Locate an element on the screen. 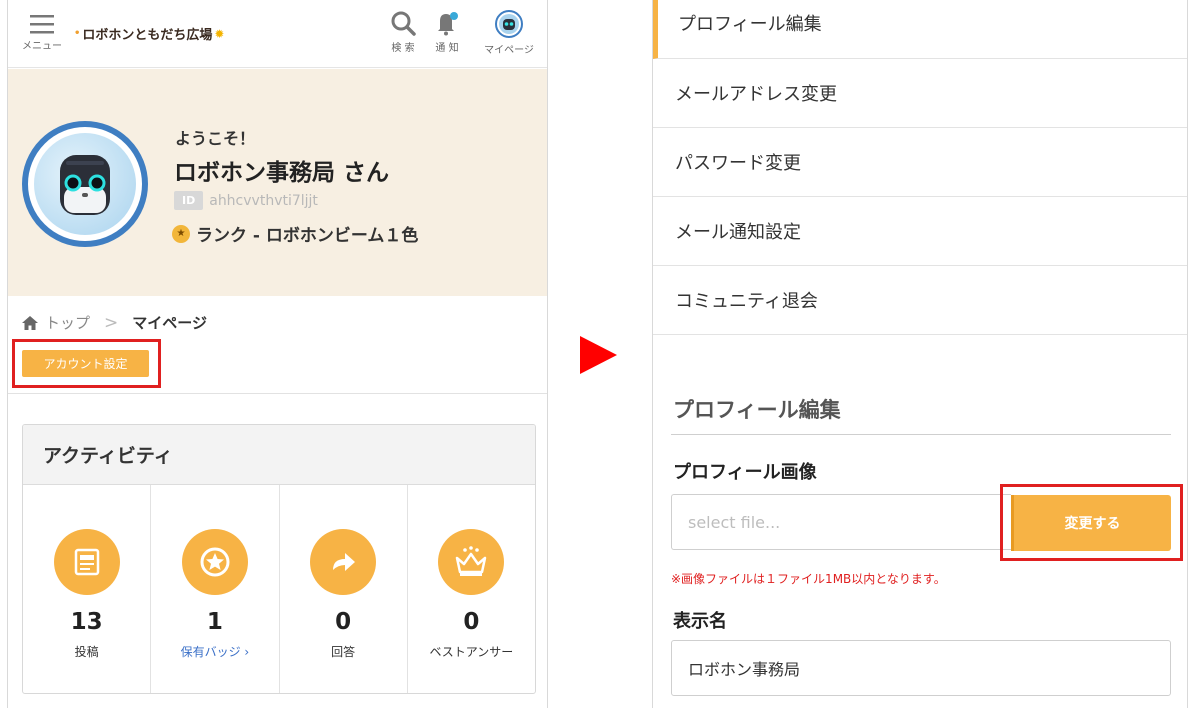  menu-button: メニュー is located at coordinates (42, 31).